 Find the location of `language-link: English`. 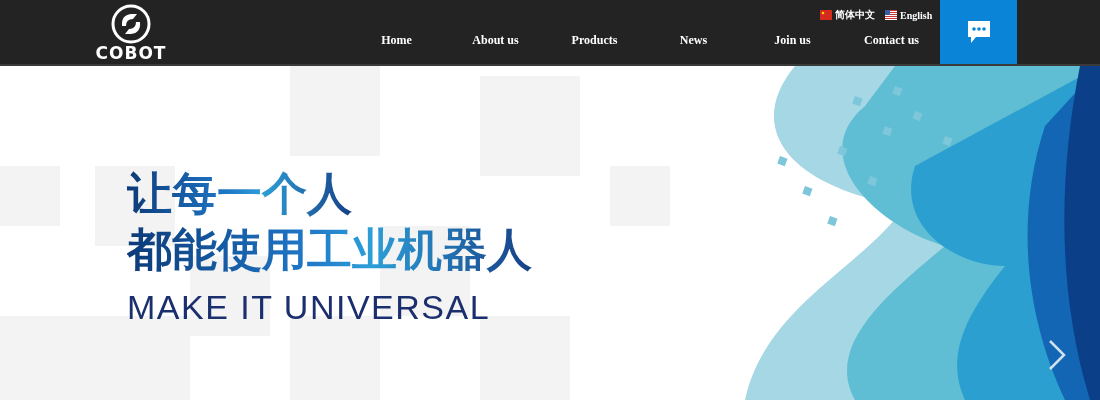

language-link: English is located at coordinates (909, 15).